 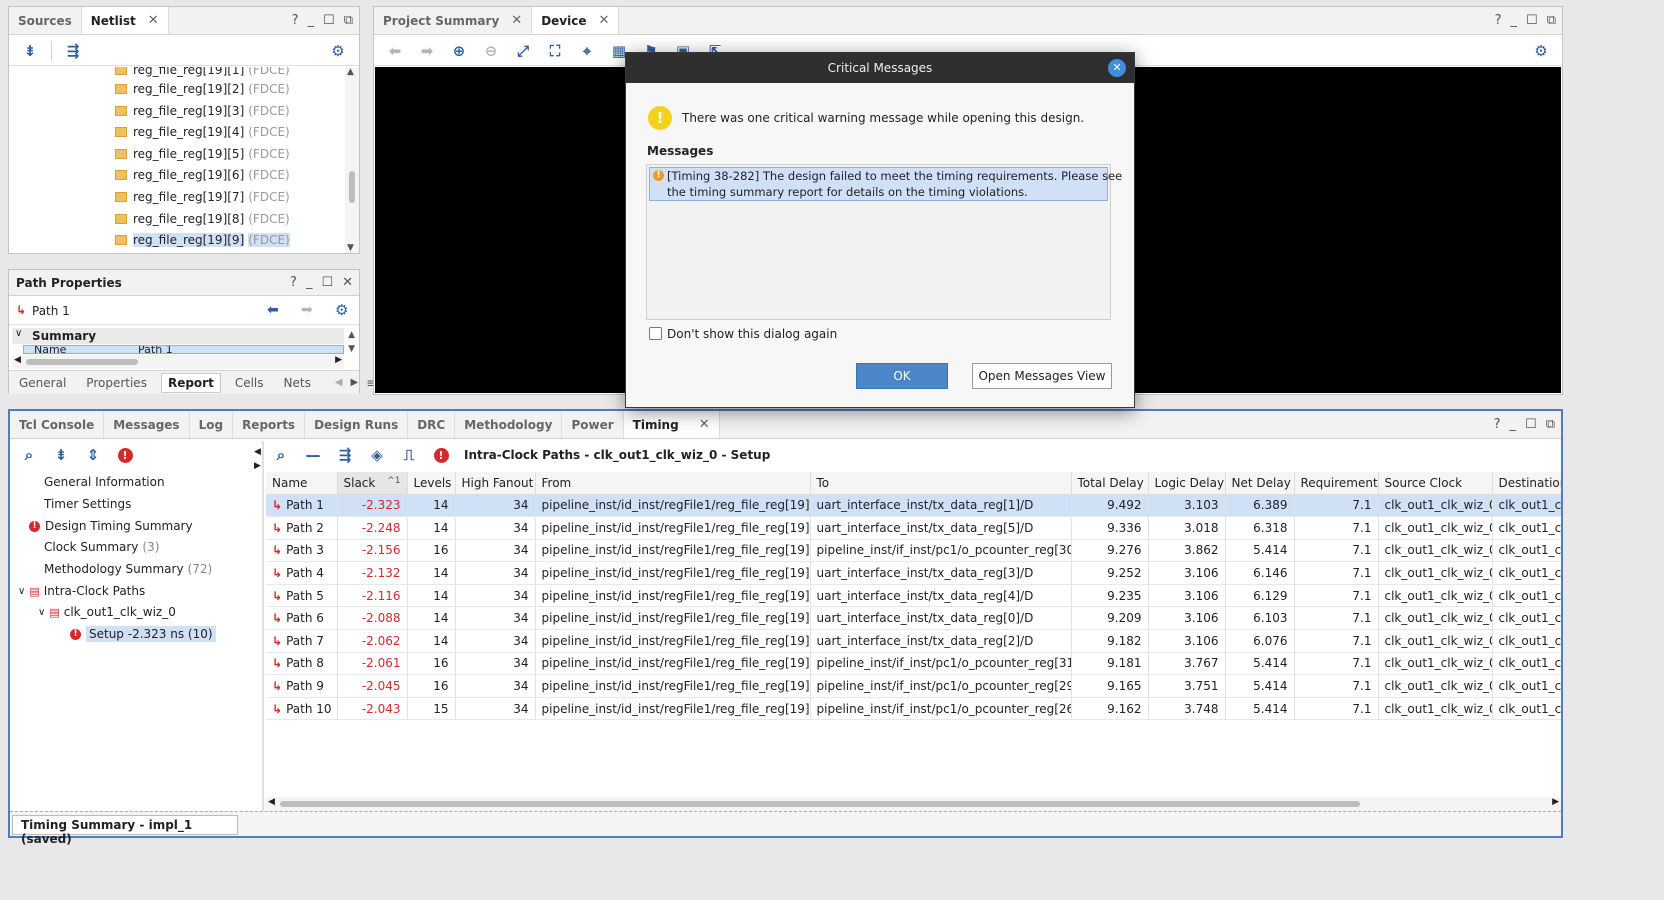 I want to click on splitter, so click(x=263, y=626).